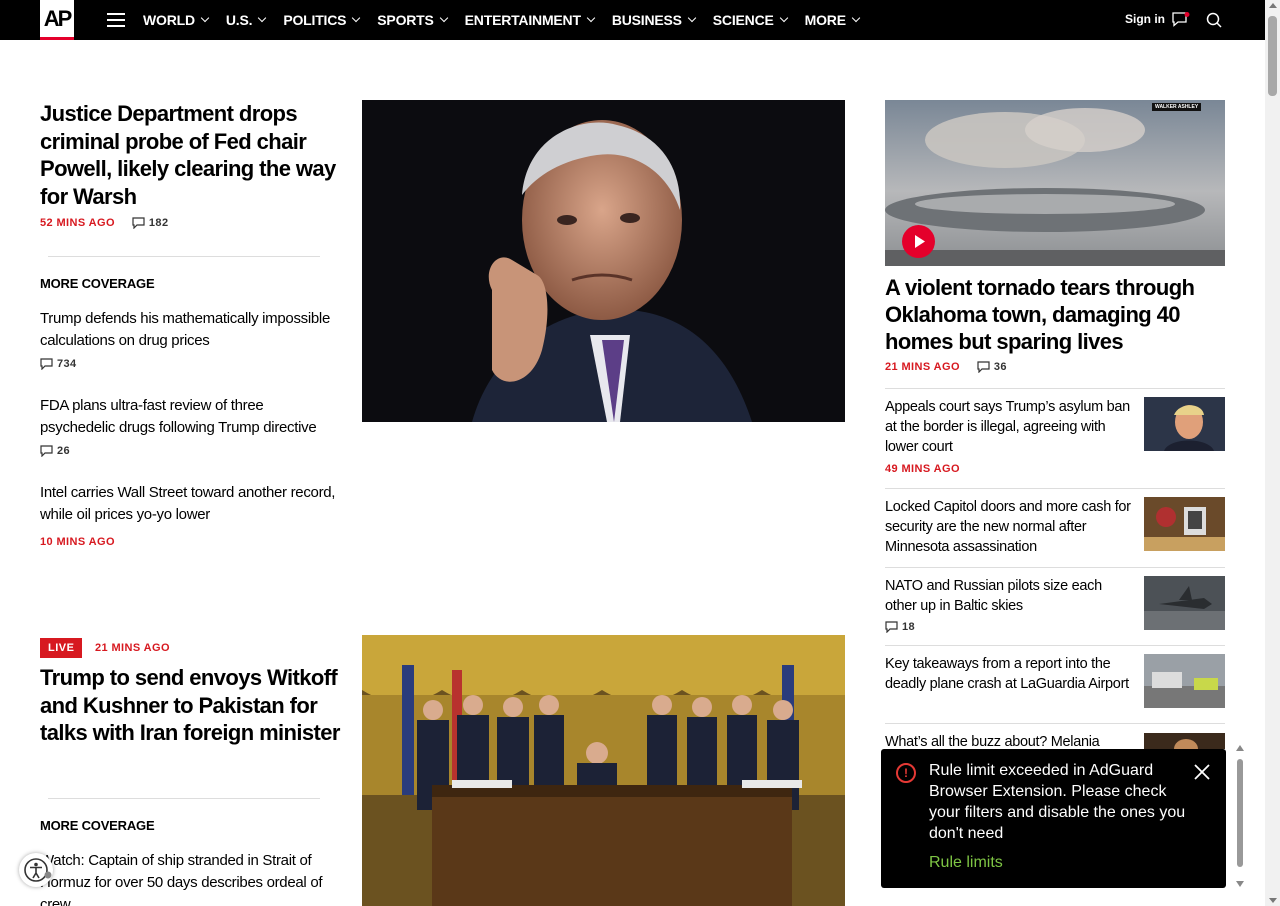  What do you see at coordinates (150, 223) in the screenshot?
I see `comment-count: 182` at bounding box center [150, 223].